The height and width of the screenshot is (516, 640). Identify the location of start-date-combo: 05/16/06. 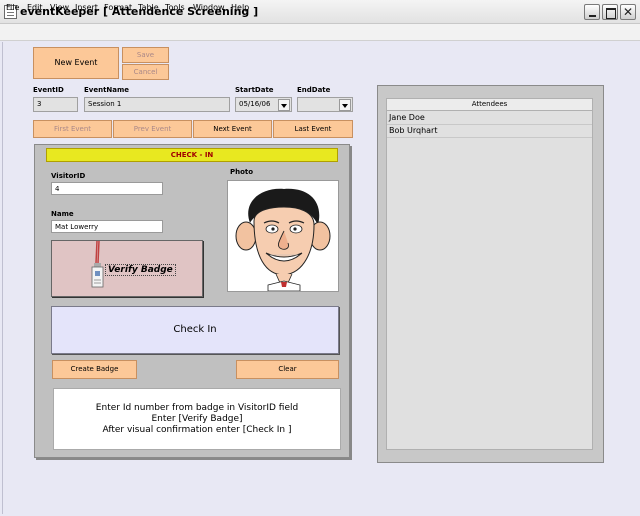
(263, 104).